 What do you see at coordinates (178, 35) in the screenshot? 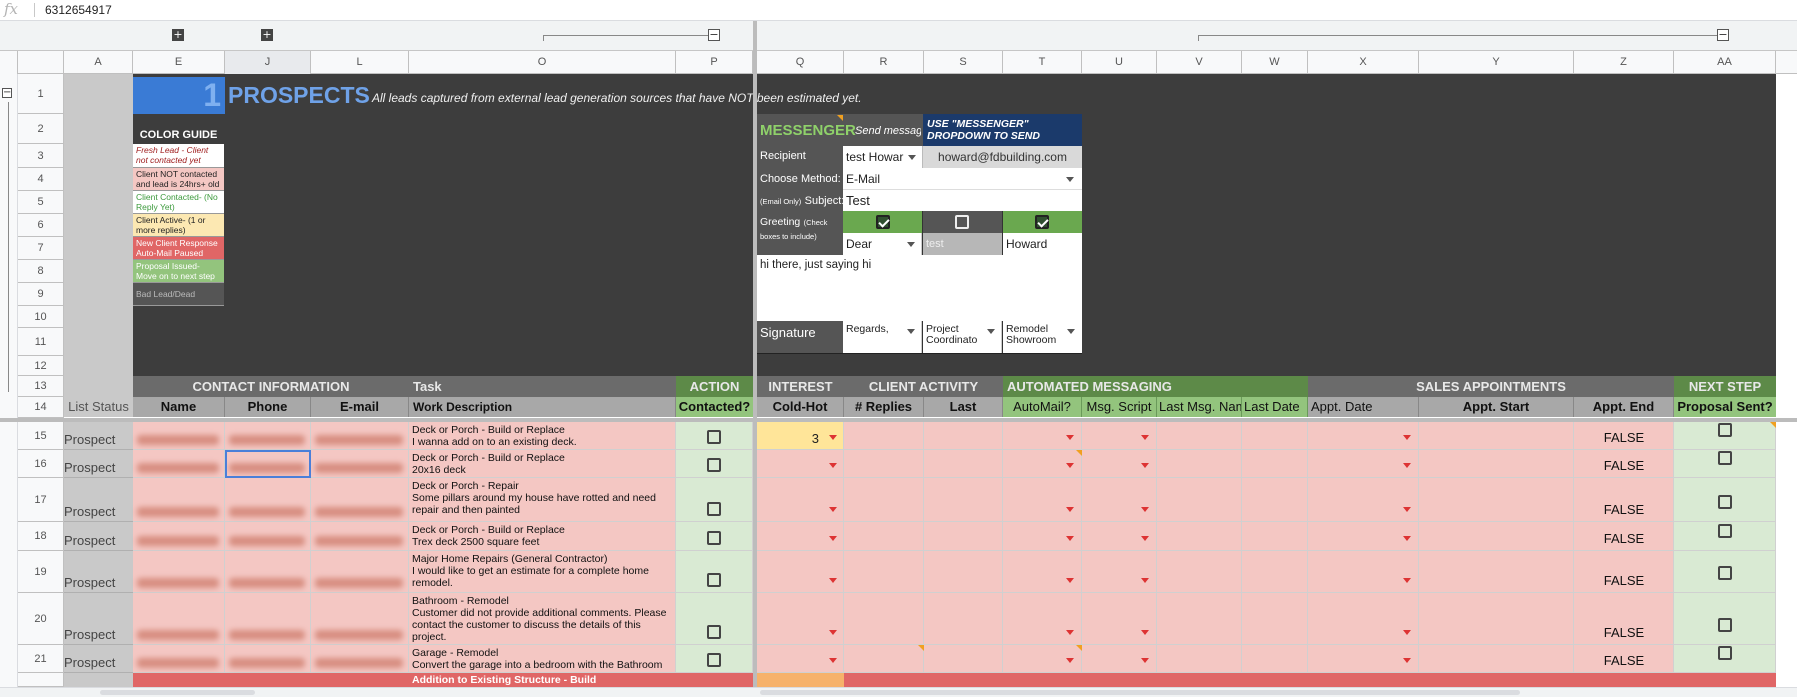
I see `expand-group-e-icon: +` at bounding box center [178, 35].